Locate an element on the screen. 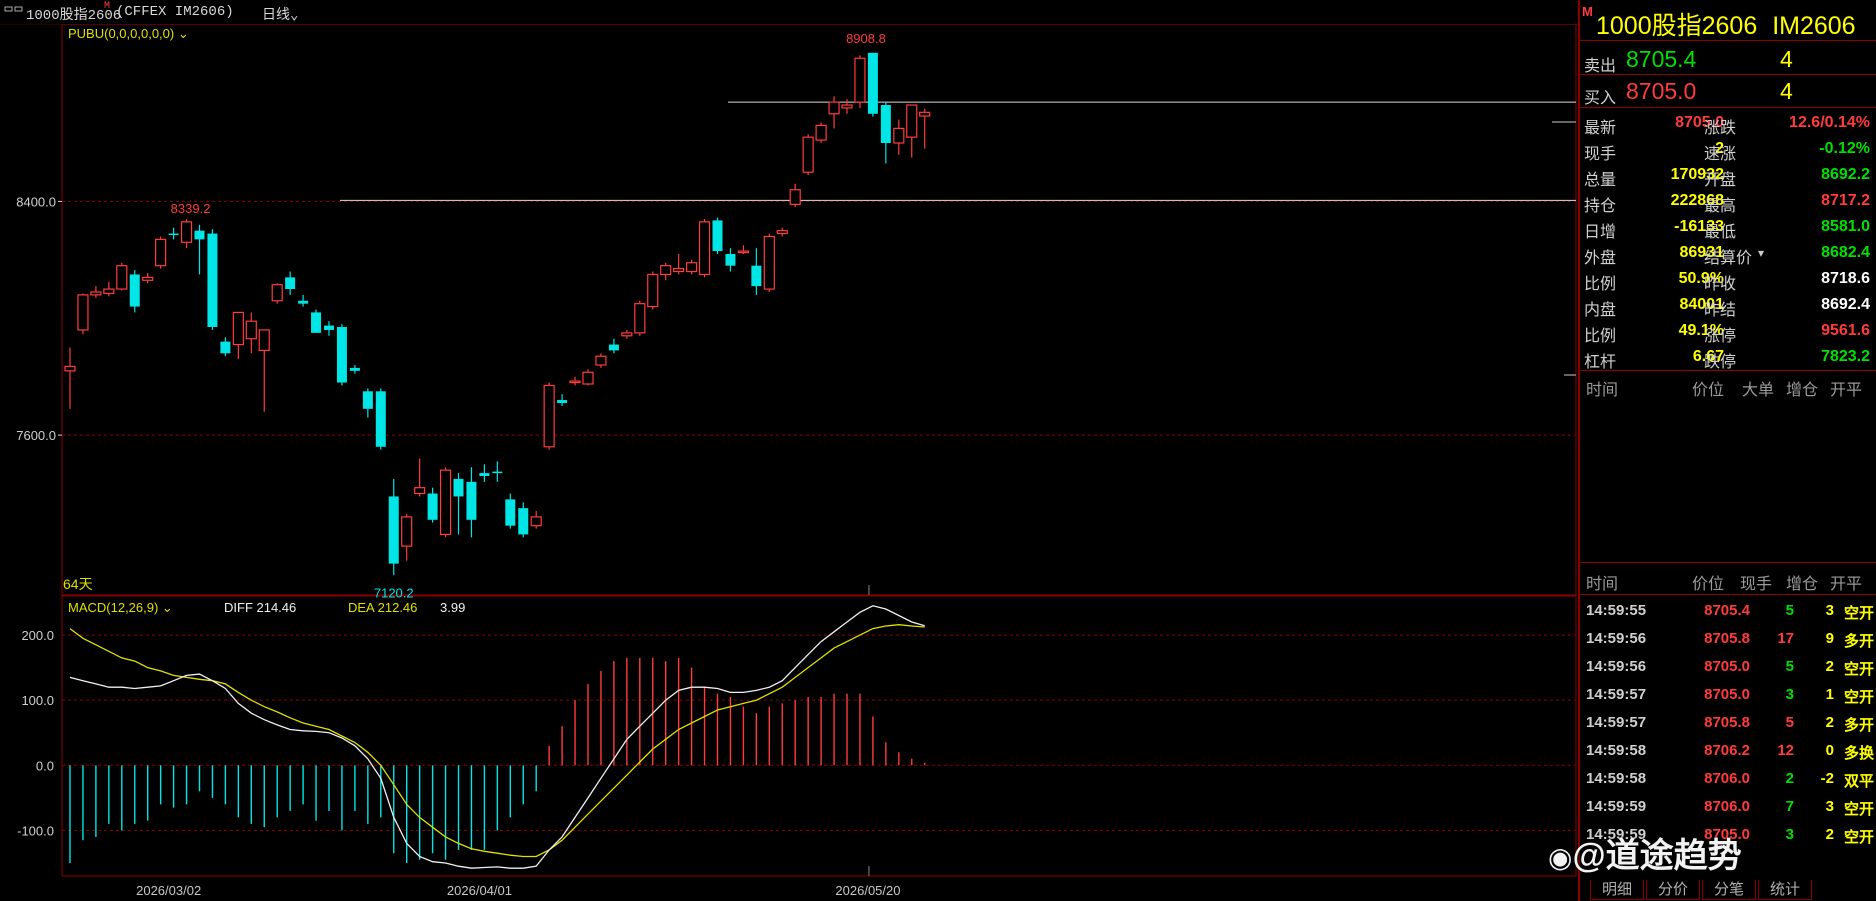 This screenshot has height=901, width=1876. tick-time: 14:59:58 is located at coordinates (1616, 750).